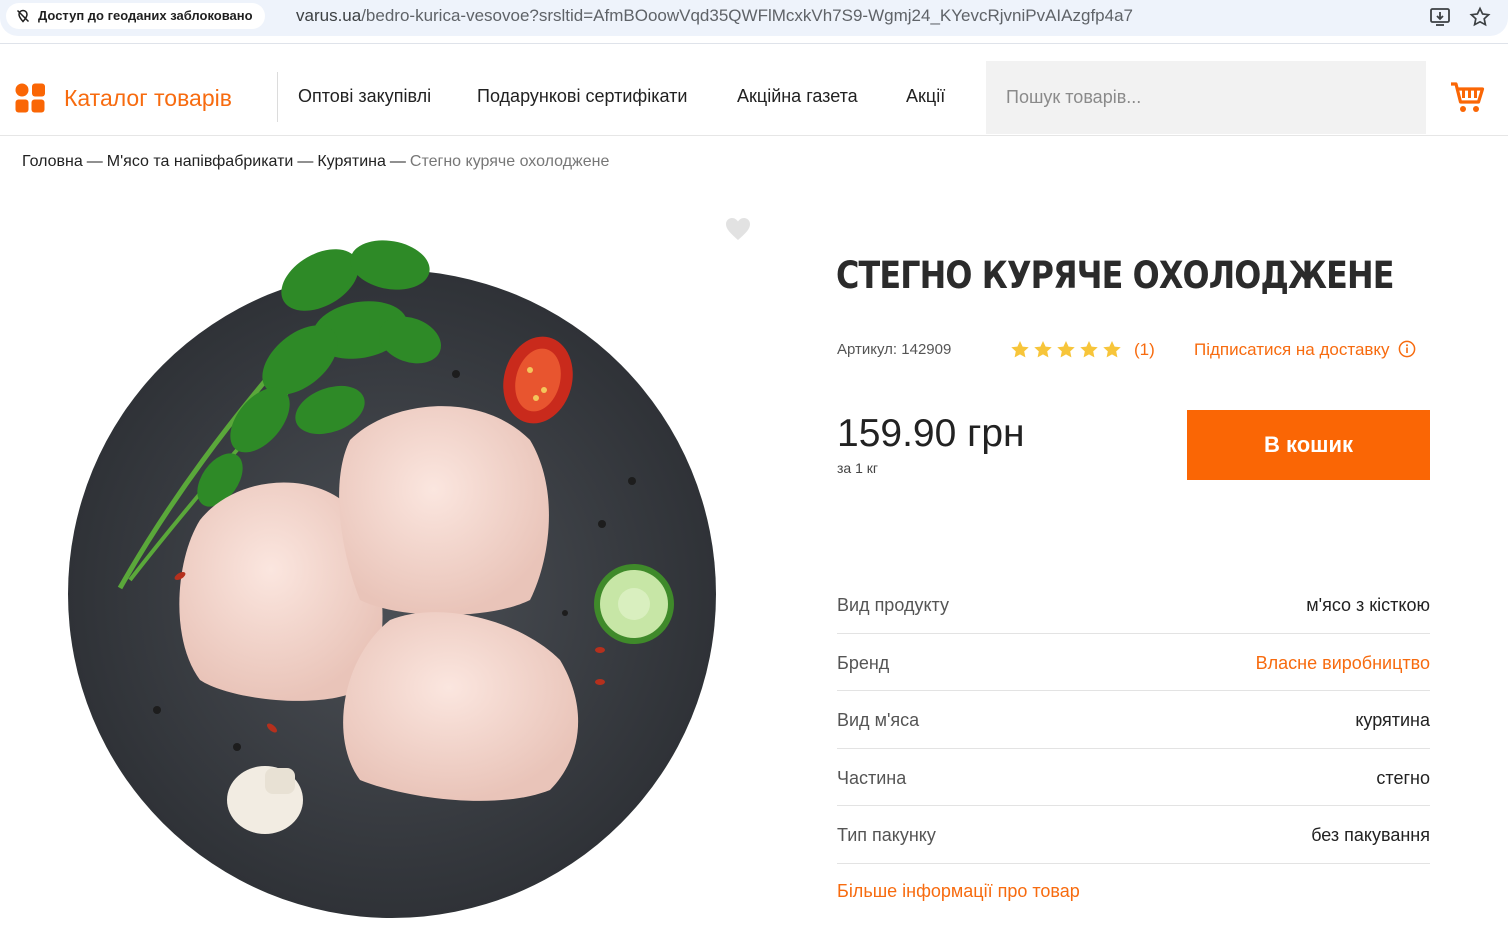 This screenshot has height=928, width=1508. What do you see at coordinates (878, 720) in the screenshot?
I see `spec-label: Вид м'яса` at bounding box center [878, 720].